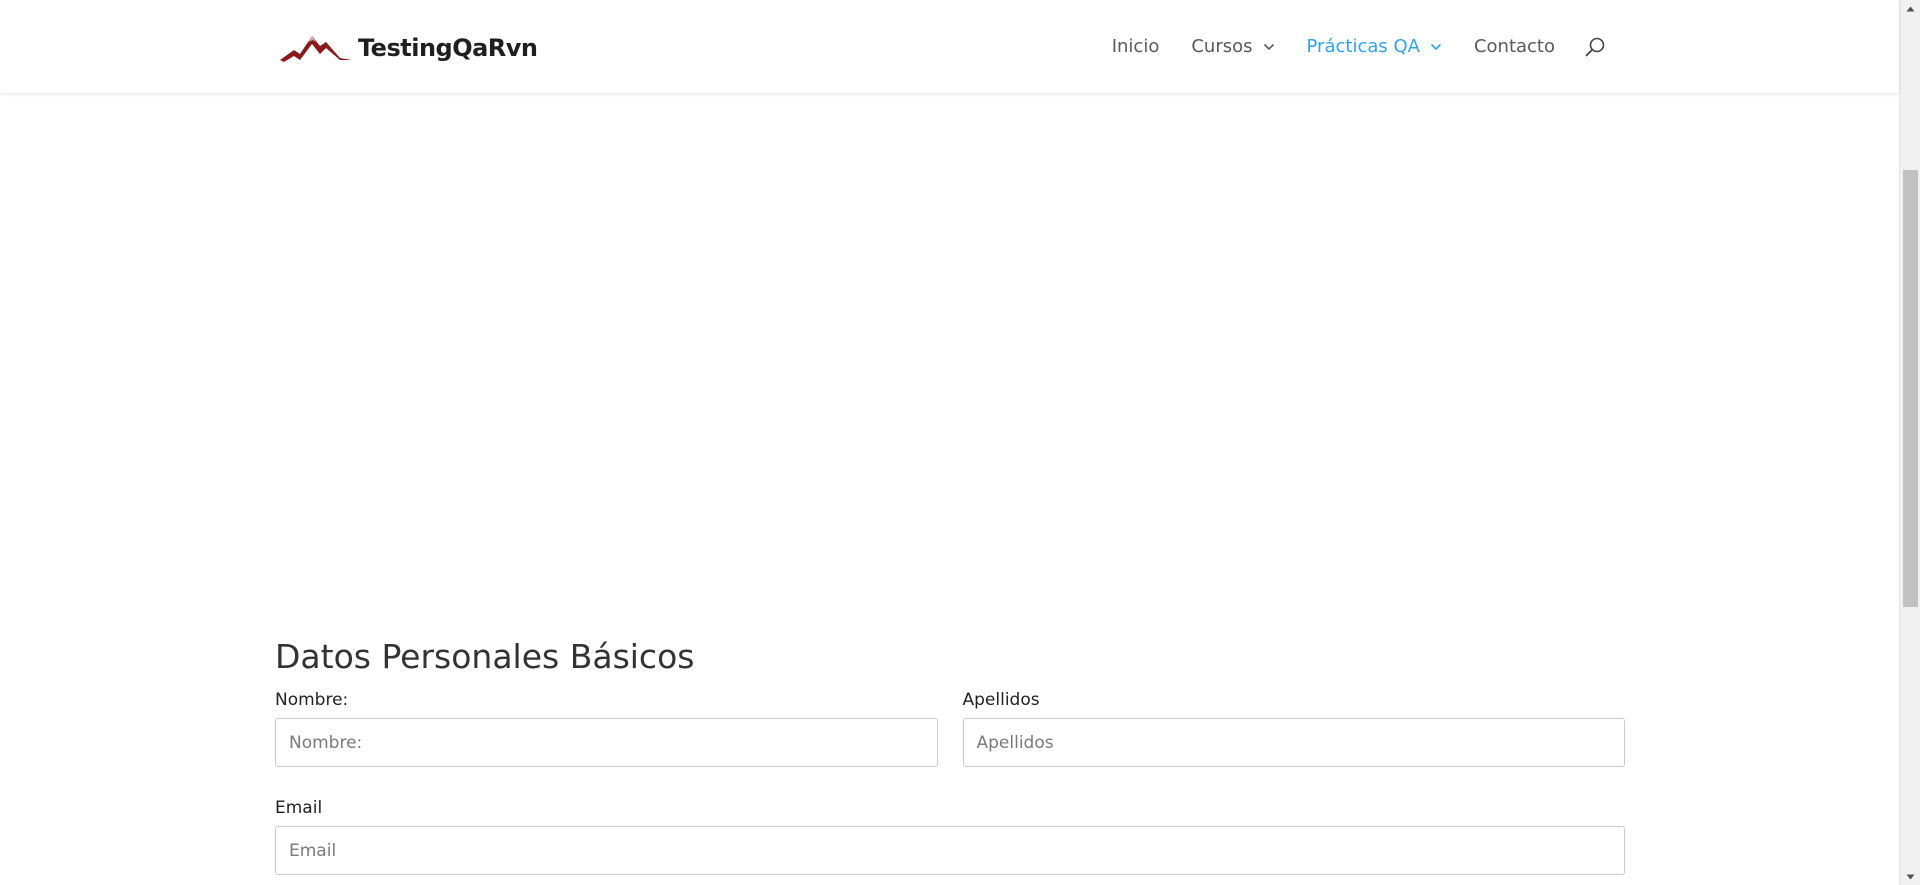  I want to click on main-nav: Inicio Cursos Prácticas QA Contacto, so click(1359, 46).